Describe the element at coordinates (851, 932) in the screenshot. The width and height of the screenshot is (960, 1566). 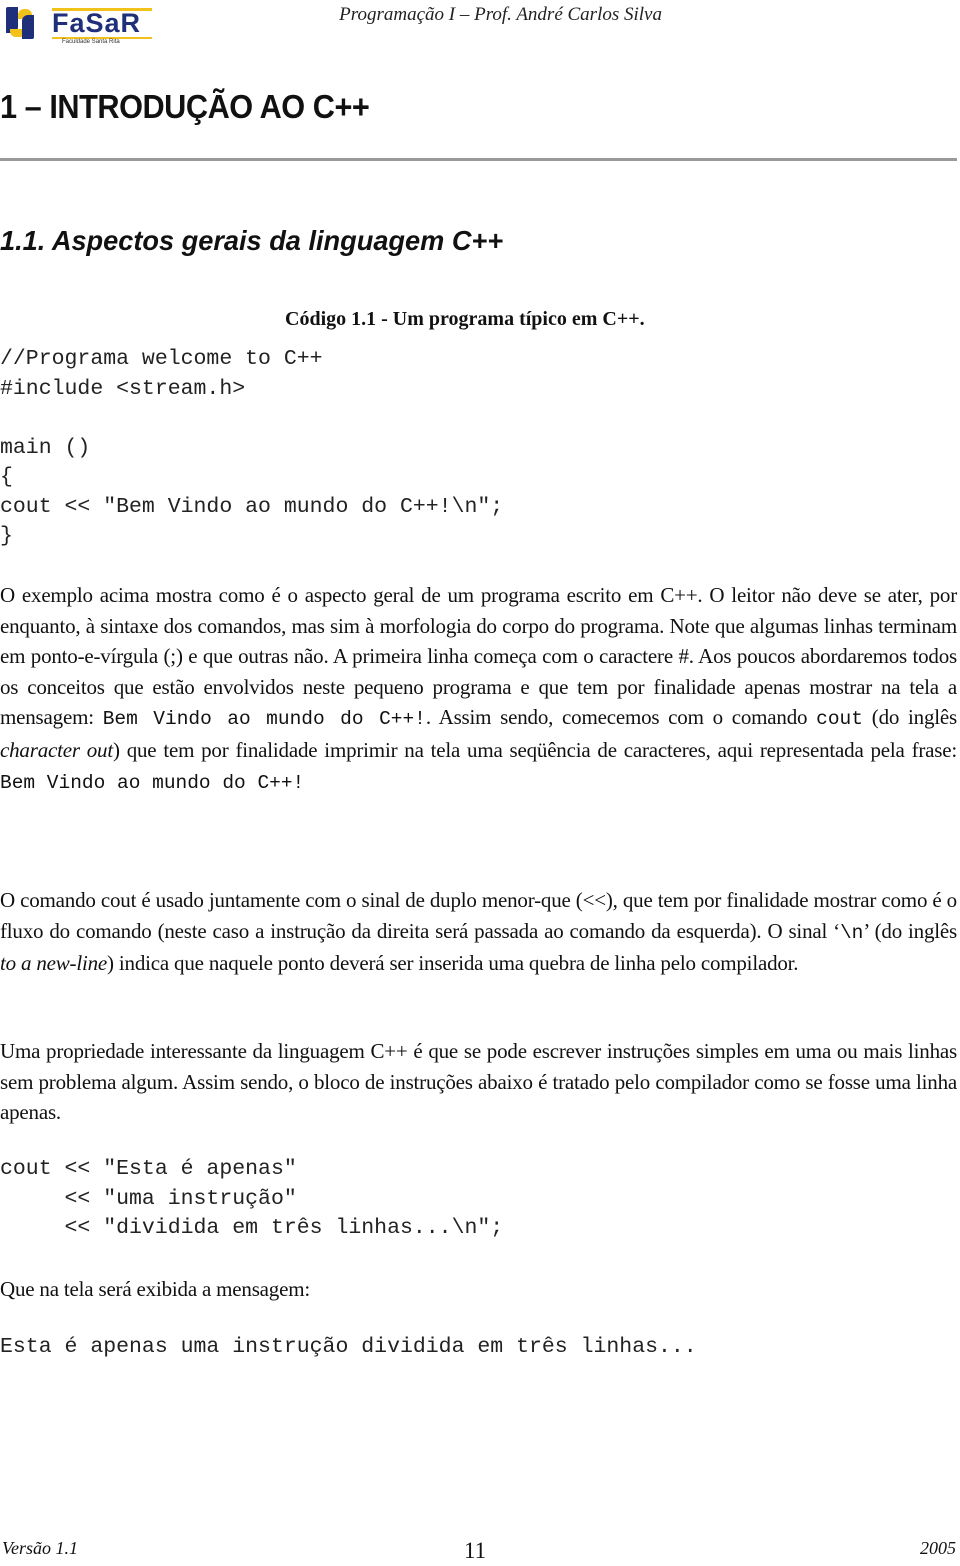
I see `inline-code: \n` at that location.